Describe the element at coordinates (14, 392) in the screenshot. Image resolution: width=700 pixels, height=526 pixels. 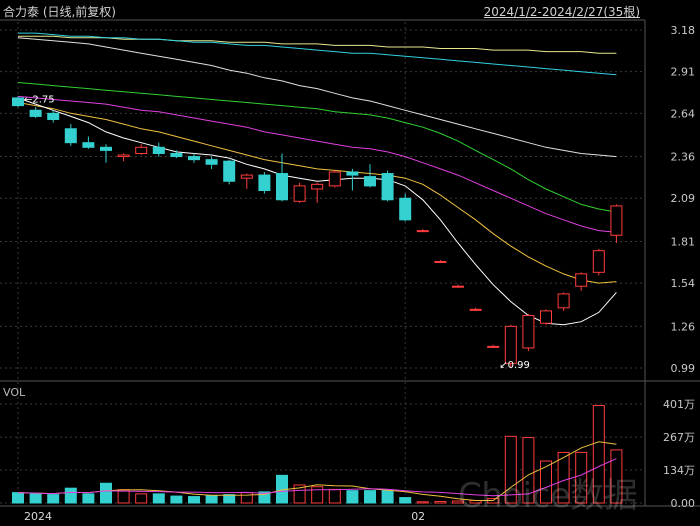
I see `volume-label: VOL` at that location.